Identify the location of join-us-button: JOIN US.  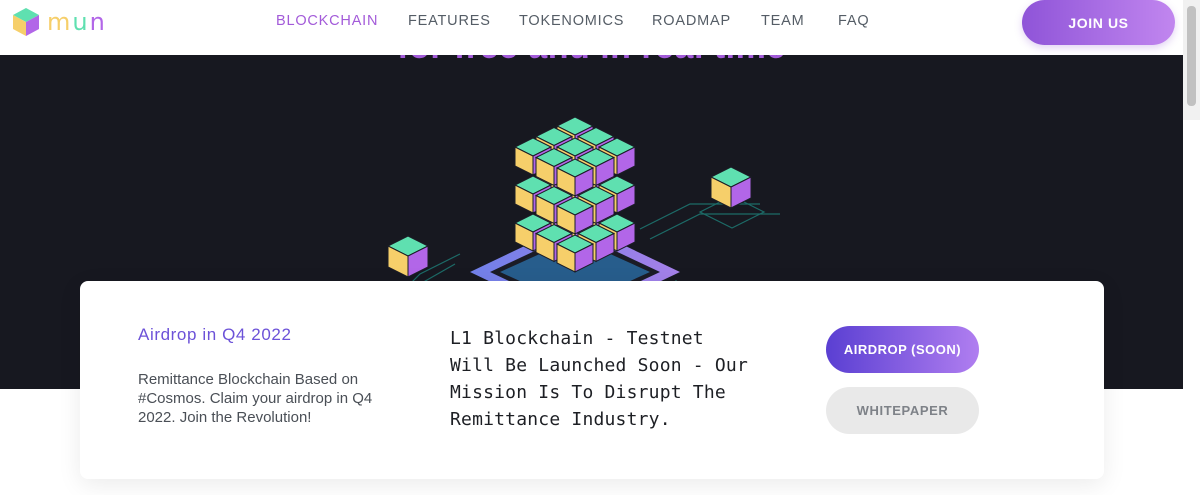
(1098, 22).